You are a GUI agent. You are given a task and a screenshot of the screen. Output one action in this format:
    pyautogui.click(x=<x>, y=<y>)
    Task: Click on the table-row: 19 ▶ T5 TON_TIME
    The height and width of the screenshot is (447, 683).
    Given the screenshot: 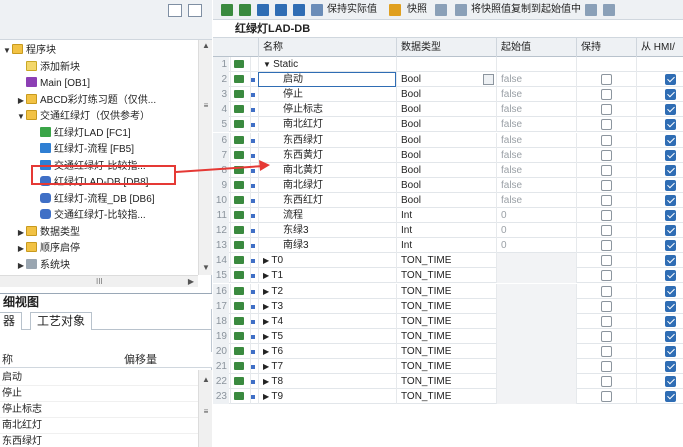 What is the action you would take?
    pyautogui.click(x=448, y=336)
    